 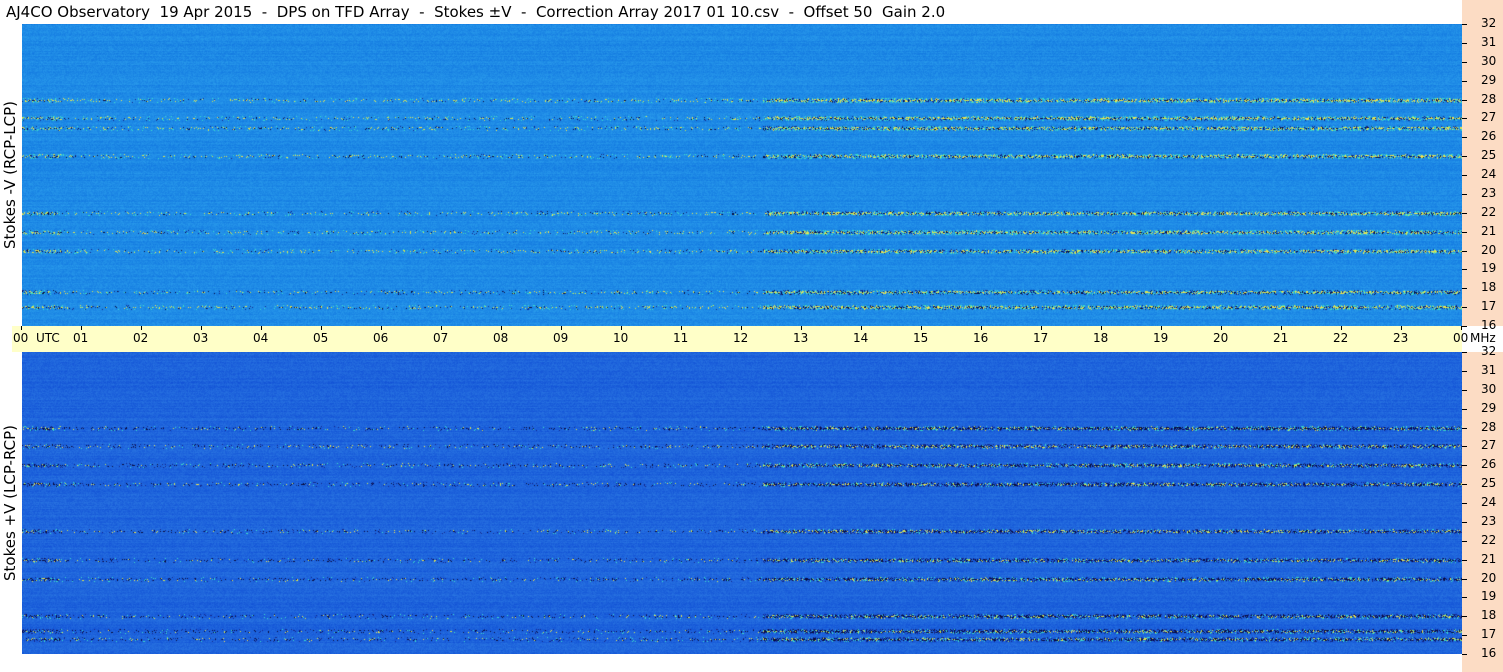 I want to click on time-tick-label: 00, so click(x=21, y=338).